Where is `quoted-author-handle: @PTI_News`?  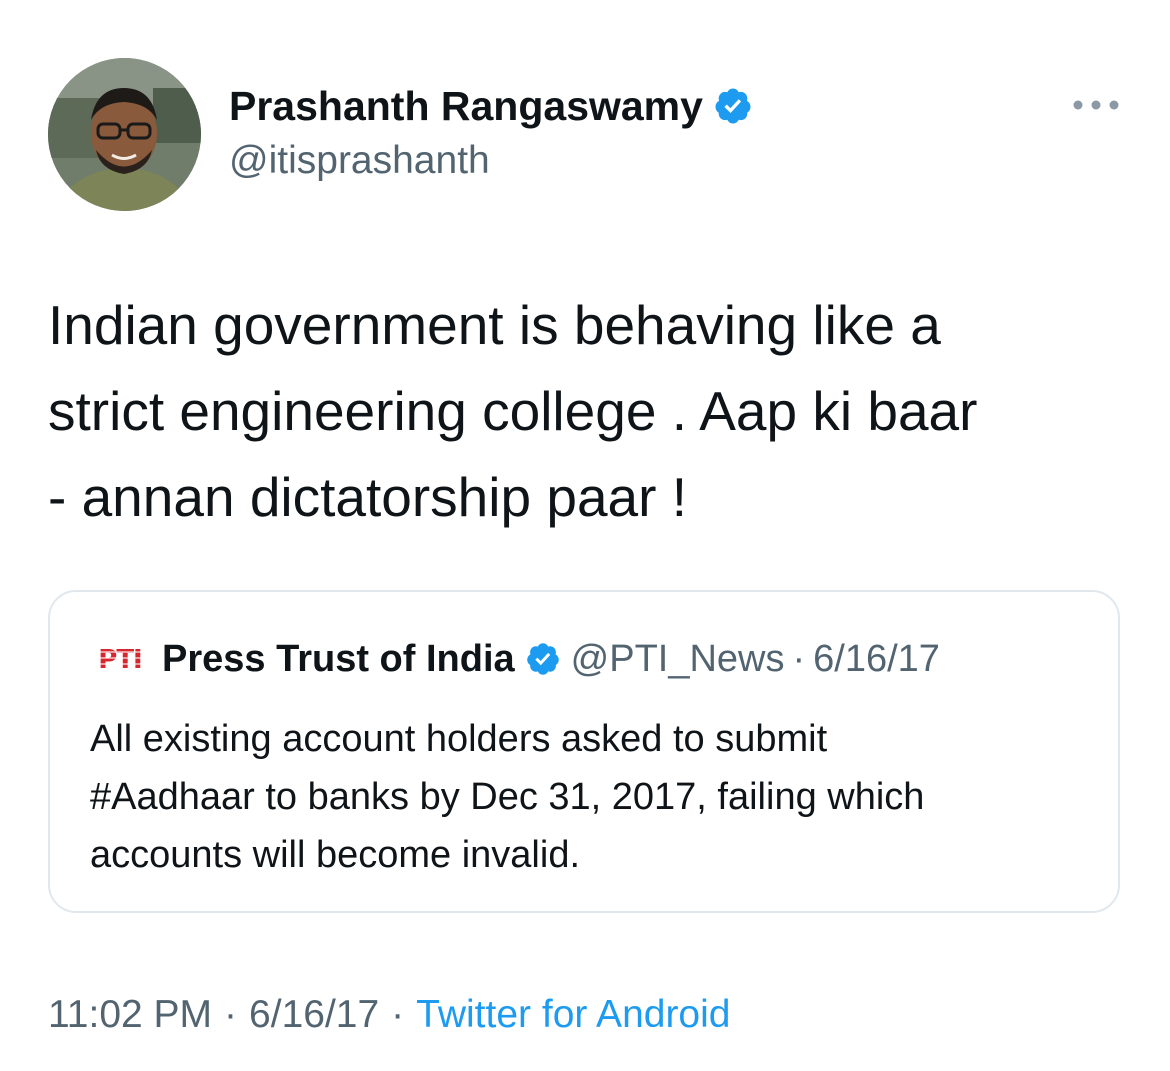 quoted-author-handle: @PTI_News is located at coordinates (677, 659).